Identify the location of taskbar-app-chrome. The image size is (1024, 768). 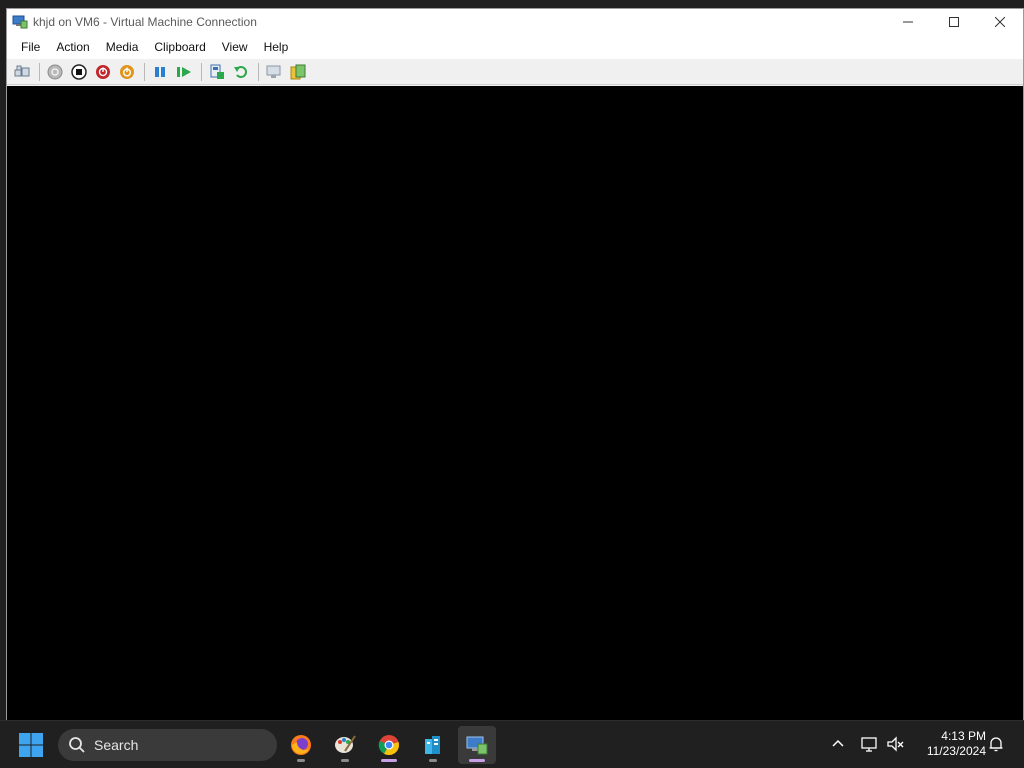
(389, 745).